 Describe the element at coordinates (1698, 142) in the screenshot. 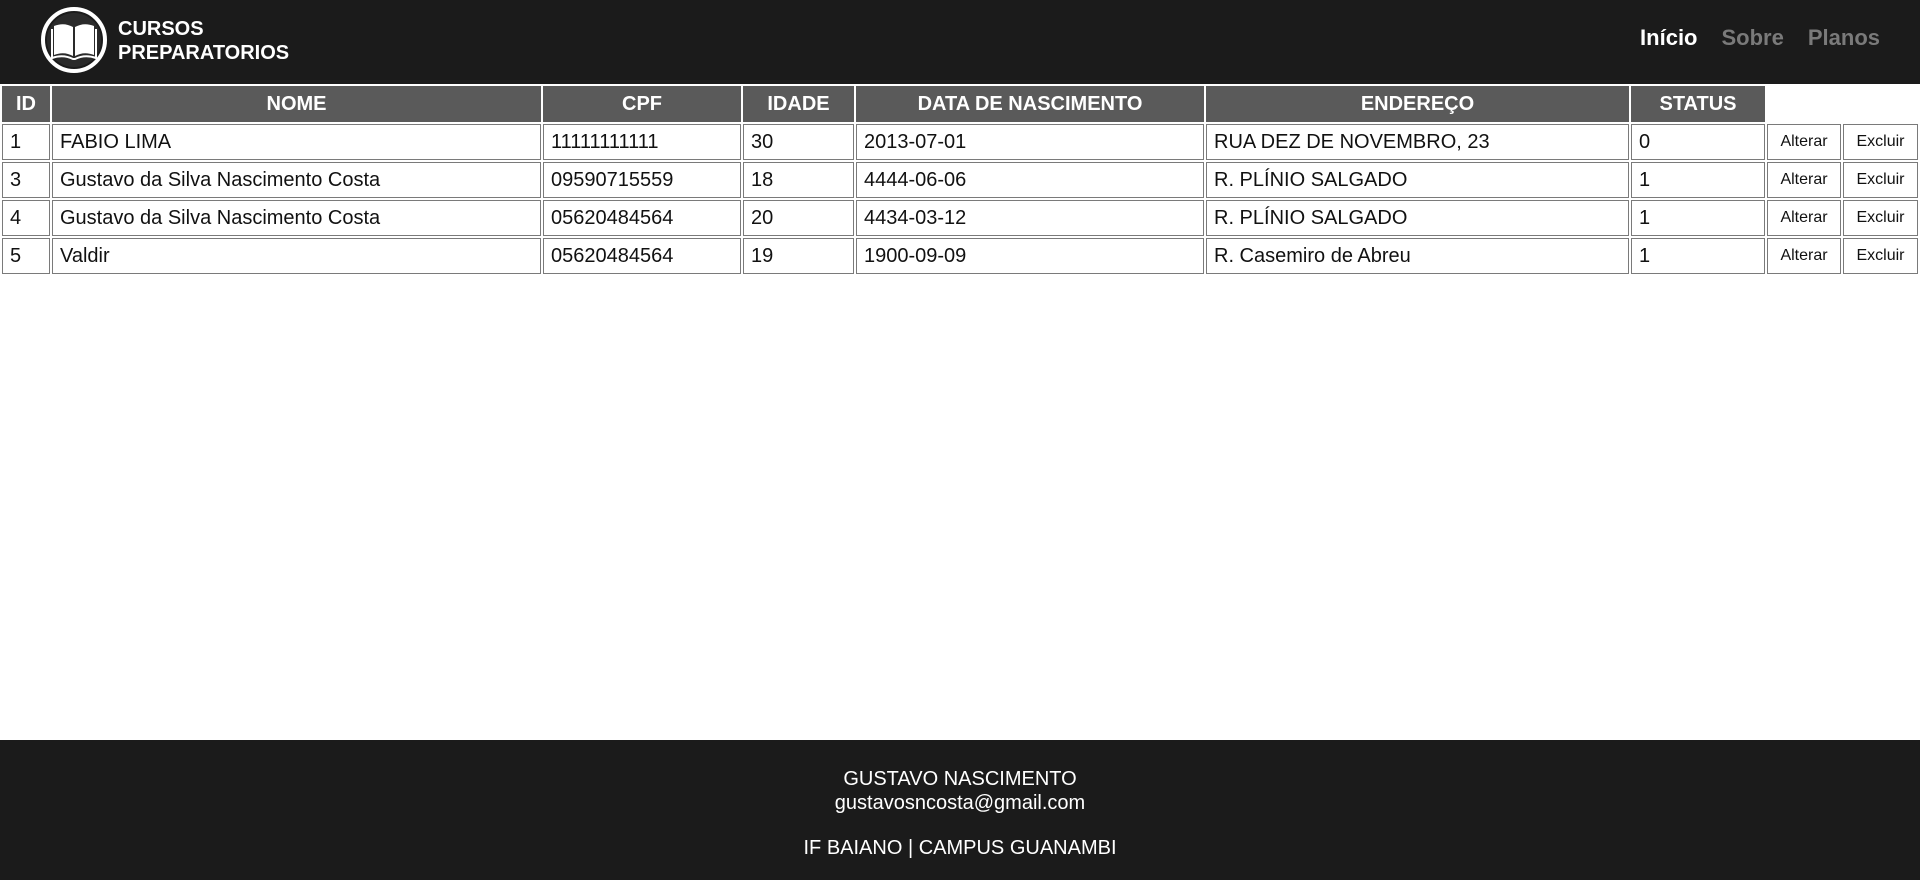

I see `cell-status: 0` at that location.